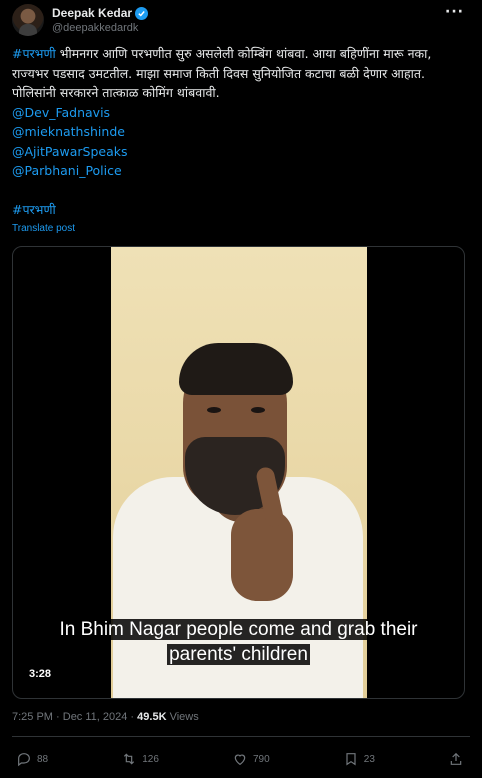 The height and width of the screenshot is (778, 482). What do you see at coordinates (351, 759) in the screenshot?
I see `bookmark-icon` at bounding box center [351, 759].